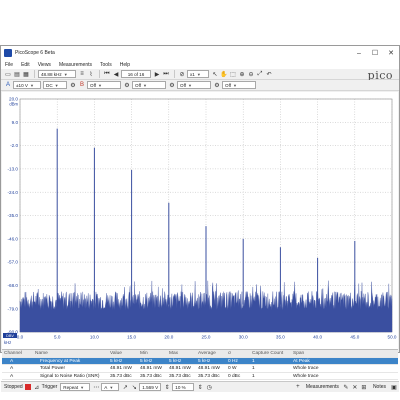 This screenshot has width=400, height=400. What do you see at coordinates (166, 74) in the screenshot?
I see `last-capture-icon: ⏭` at bounding box center [166, 74].